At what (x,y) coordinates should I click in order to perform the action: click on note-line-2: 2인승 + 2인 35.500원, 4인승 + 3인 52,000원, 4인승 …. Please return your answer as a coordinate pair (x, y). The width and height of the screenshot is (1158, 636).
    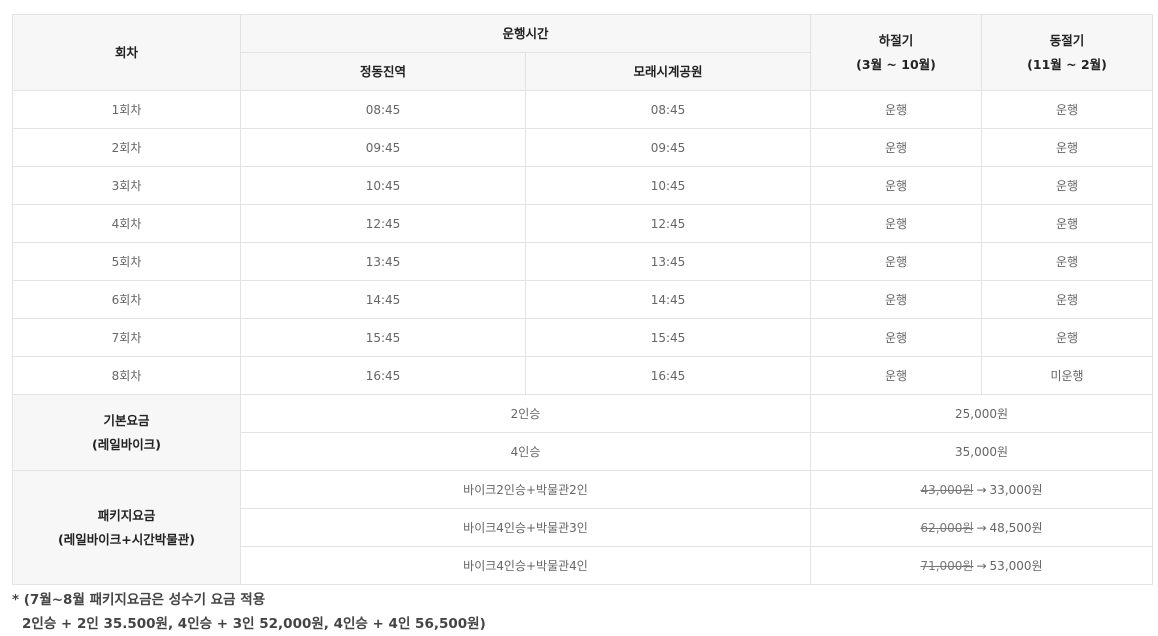
    Looking at the image, I should click on (254, 624).